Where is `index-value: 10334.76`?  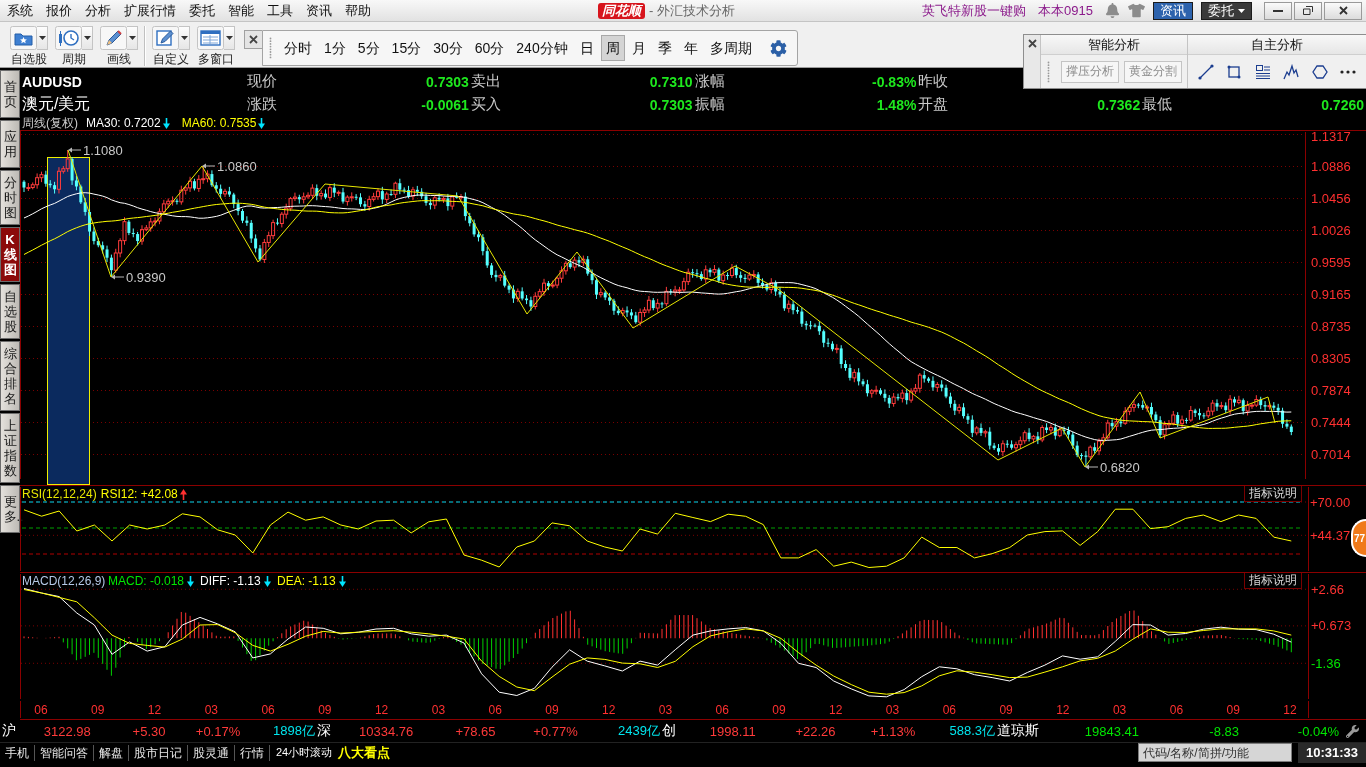 index-value: 10334.76 is located at coordinates (386, 731).